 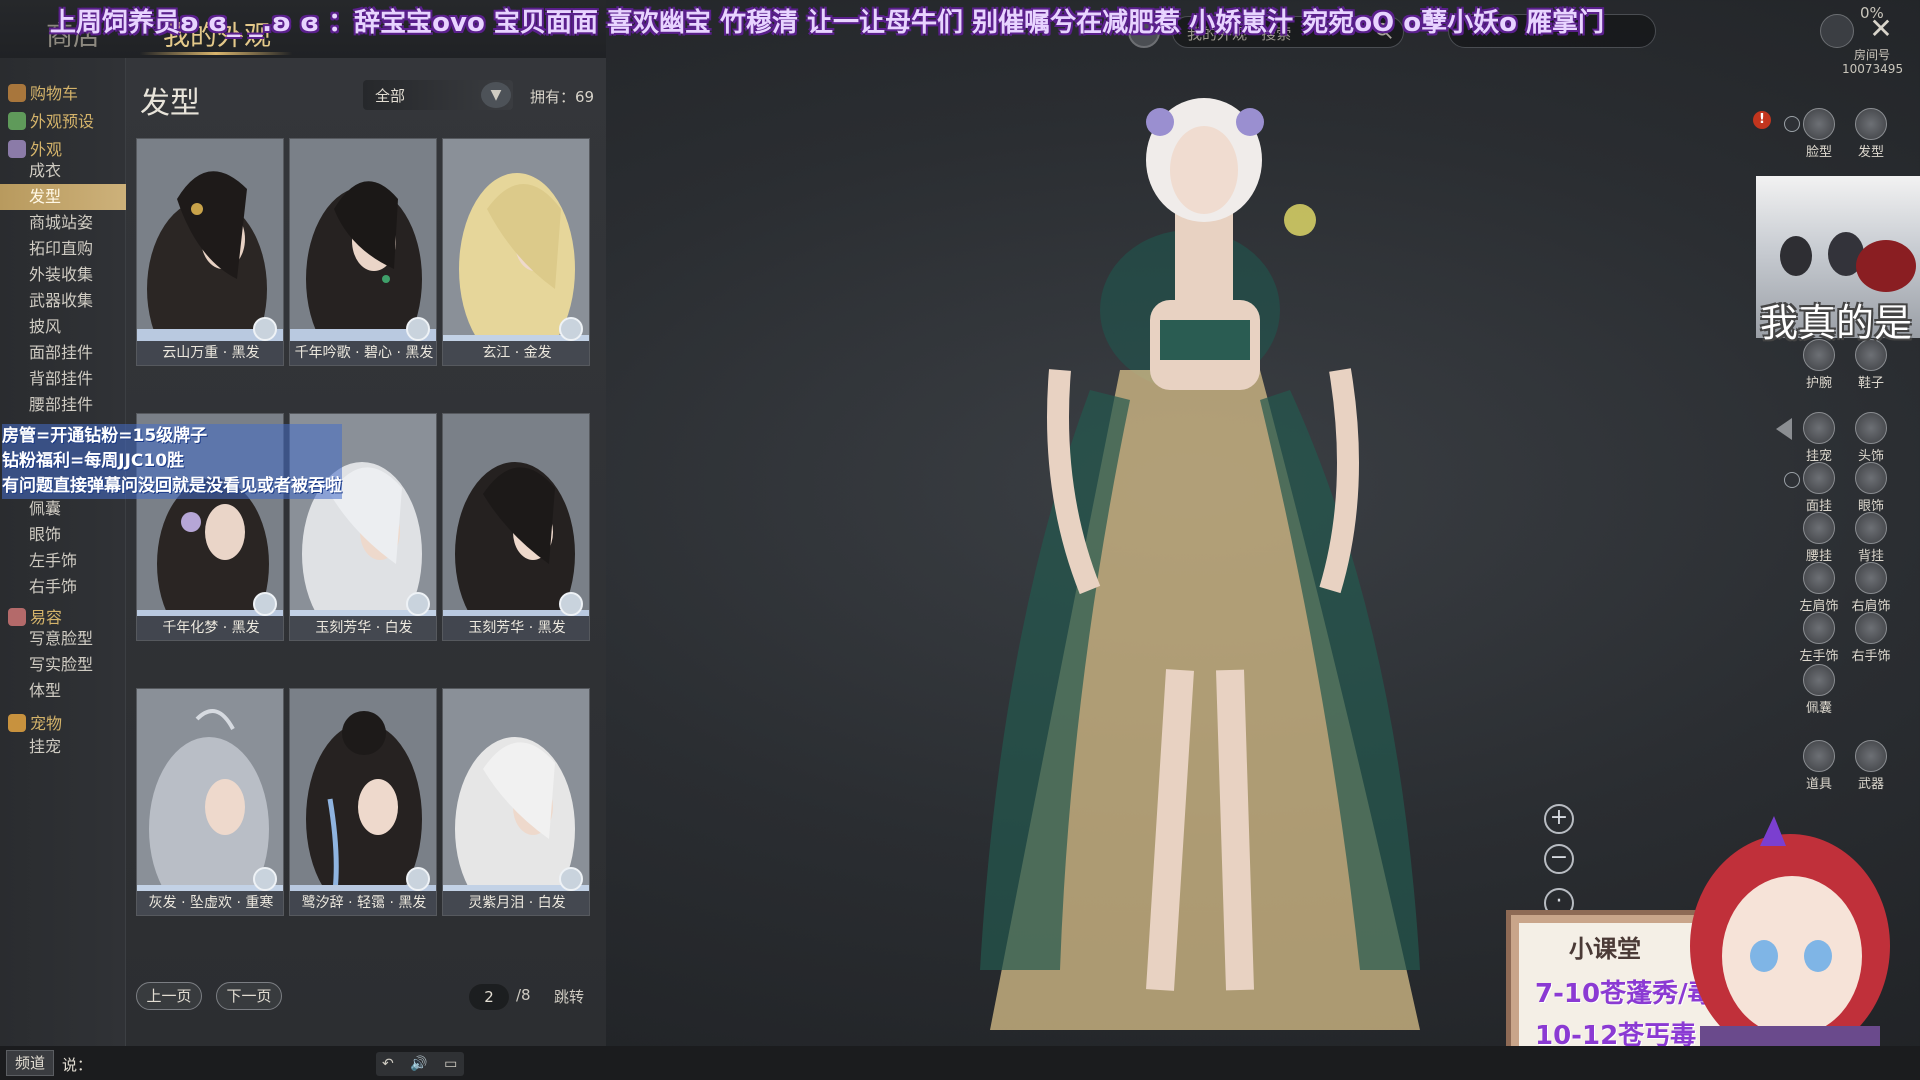 I want to click on slot-eyewear: 眼饰, so click(x=1871, y=488).